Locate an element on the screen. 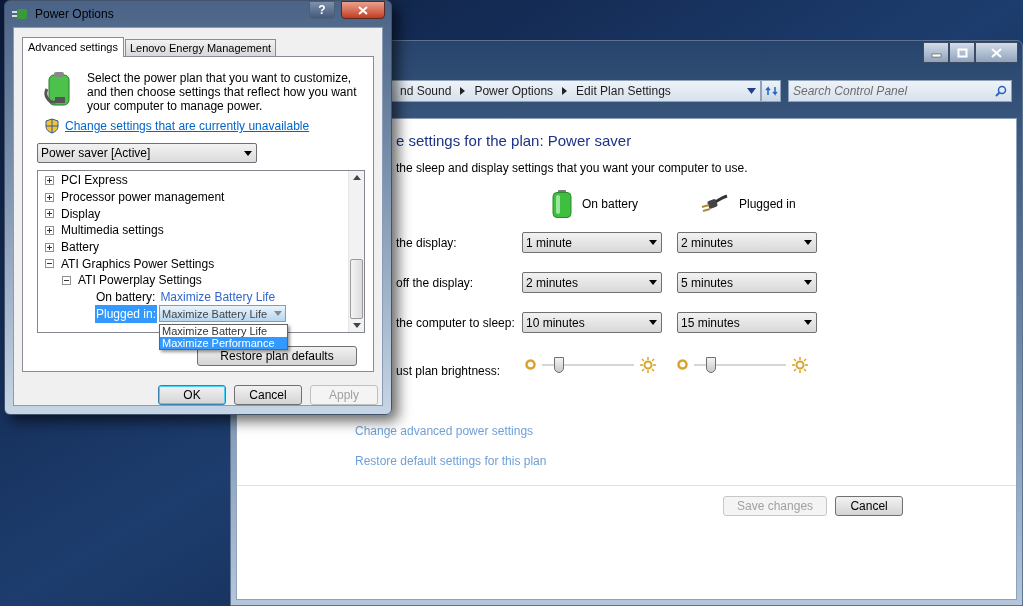 The image size is (1023, 606). breadcrumb-item: Power Options is located at coordinates (514, 91).